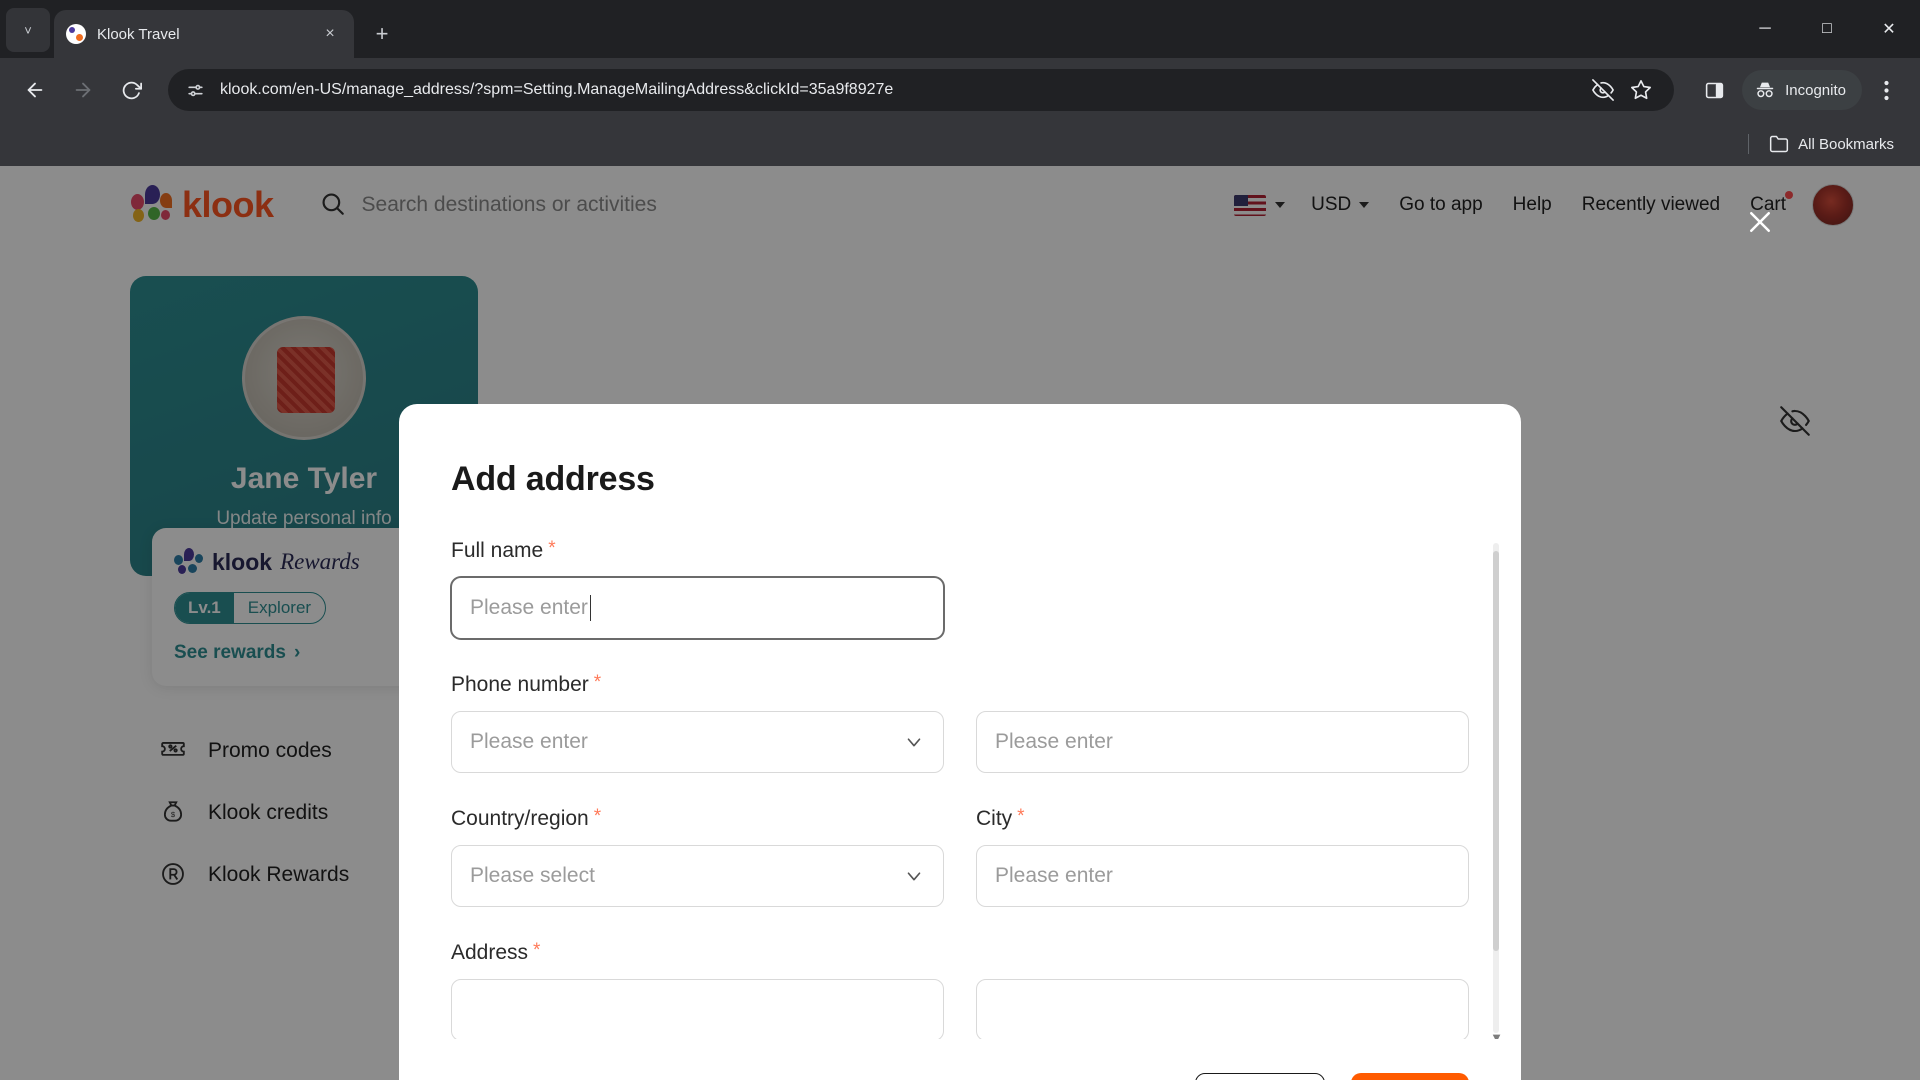 This screenshot has height=1080, width=1920. Describe the element at coordinates (195, 90) in the screenshot. I see `page-settings-icon` at that location.